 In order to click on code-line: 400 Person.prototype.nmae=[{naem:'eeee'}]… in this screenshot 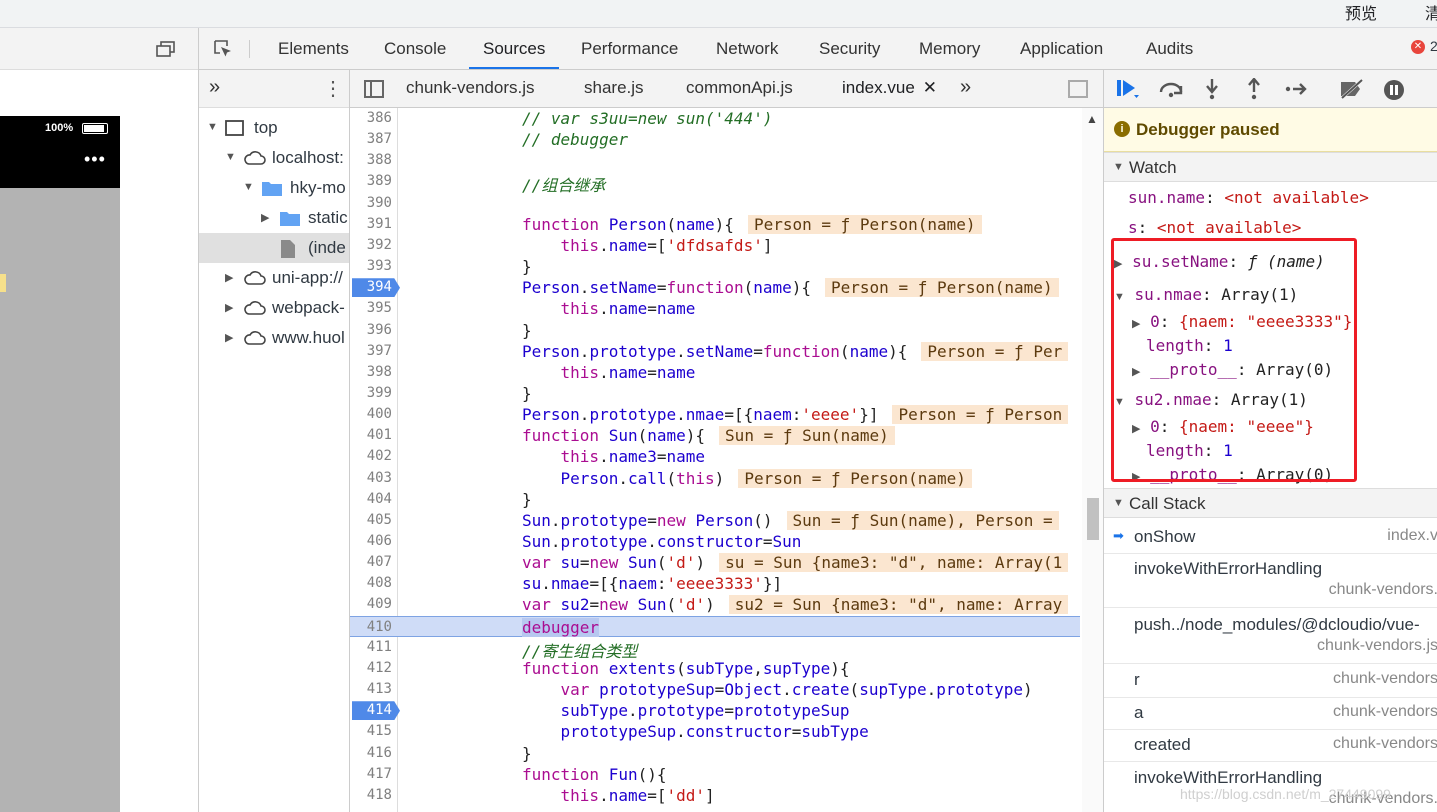, I will do `click(715, 414)`.